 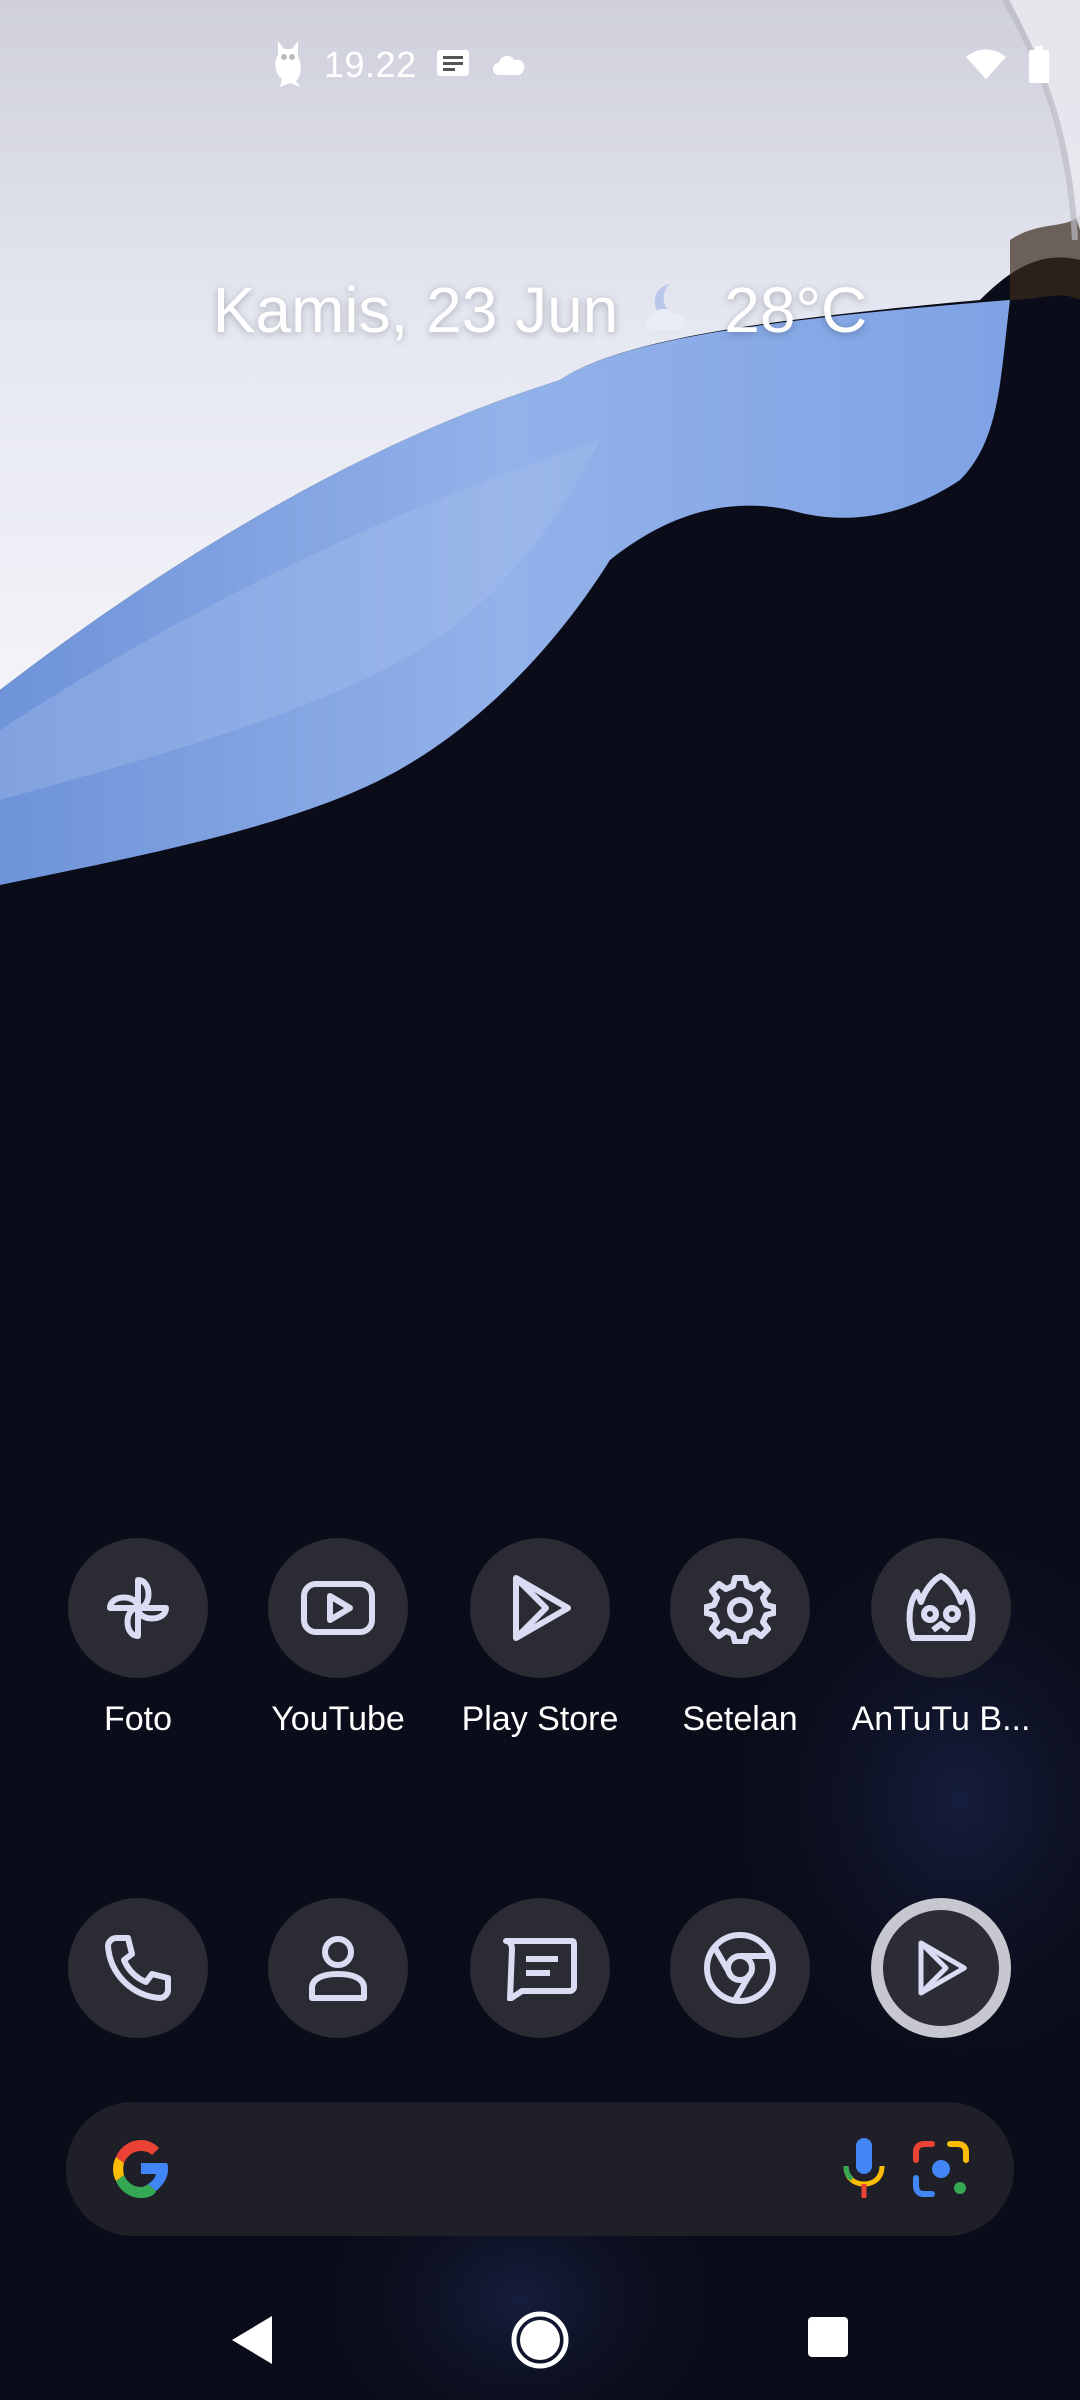 What do you see at coordinates (138, 1719) in the screenshot?
I see `app-label: Foto` at bounding box center [138, 1719].